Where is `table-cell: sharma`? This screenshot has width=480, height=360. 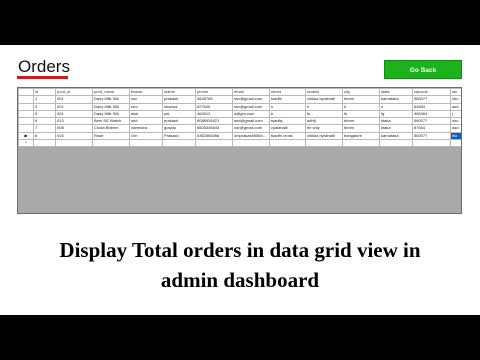 table-cell: sharma is located at coordinates (179, 106).